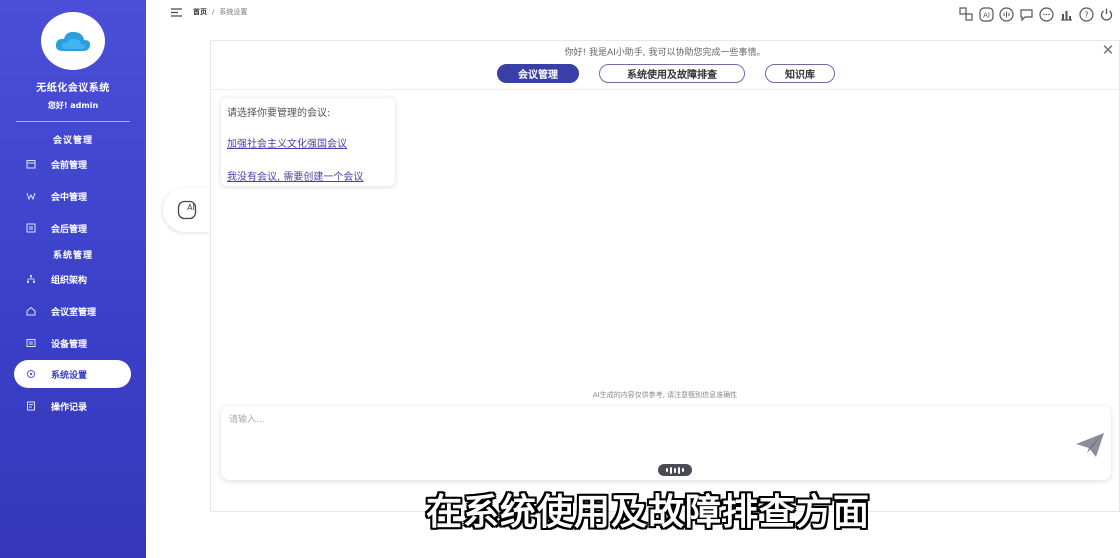 The width and height of the screenshot is (1120, 558). Describe the element at coordinates (1026, 14) in the screenshot. I see `chat-icon` at that location.